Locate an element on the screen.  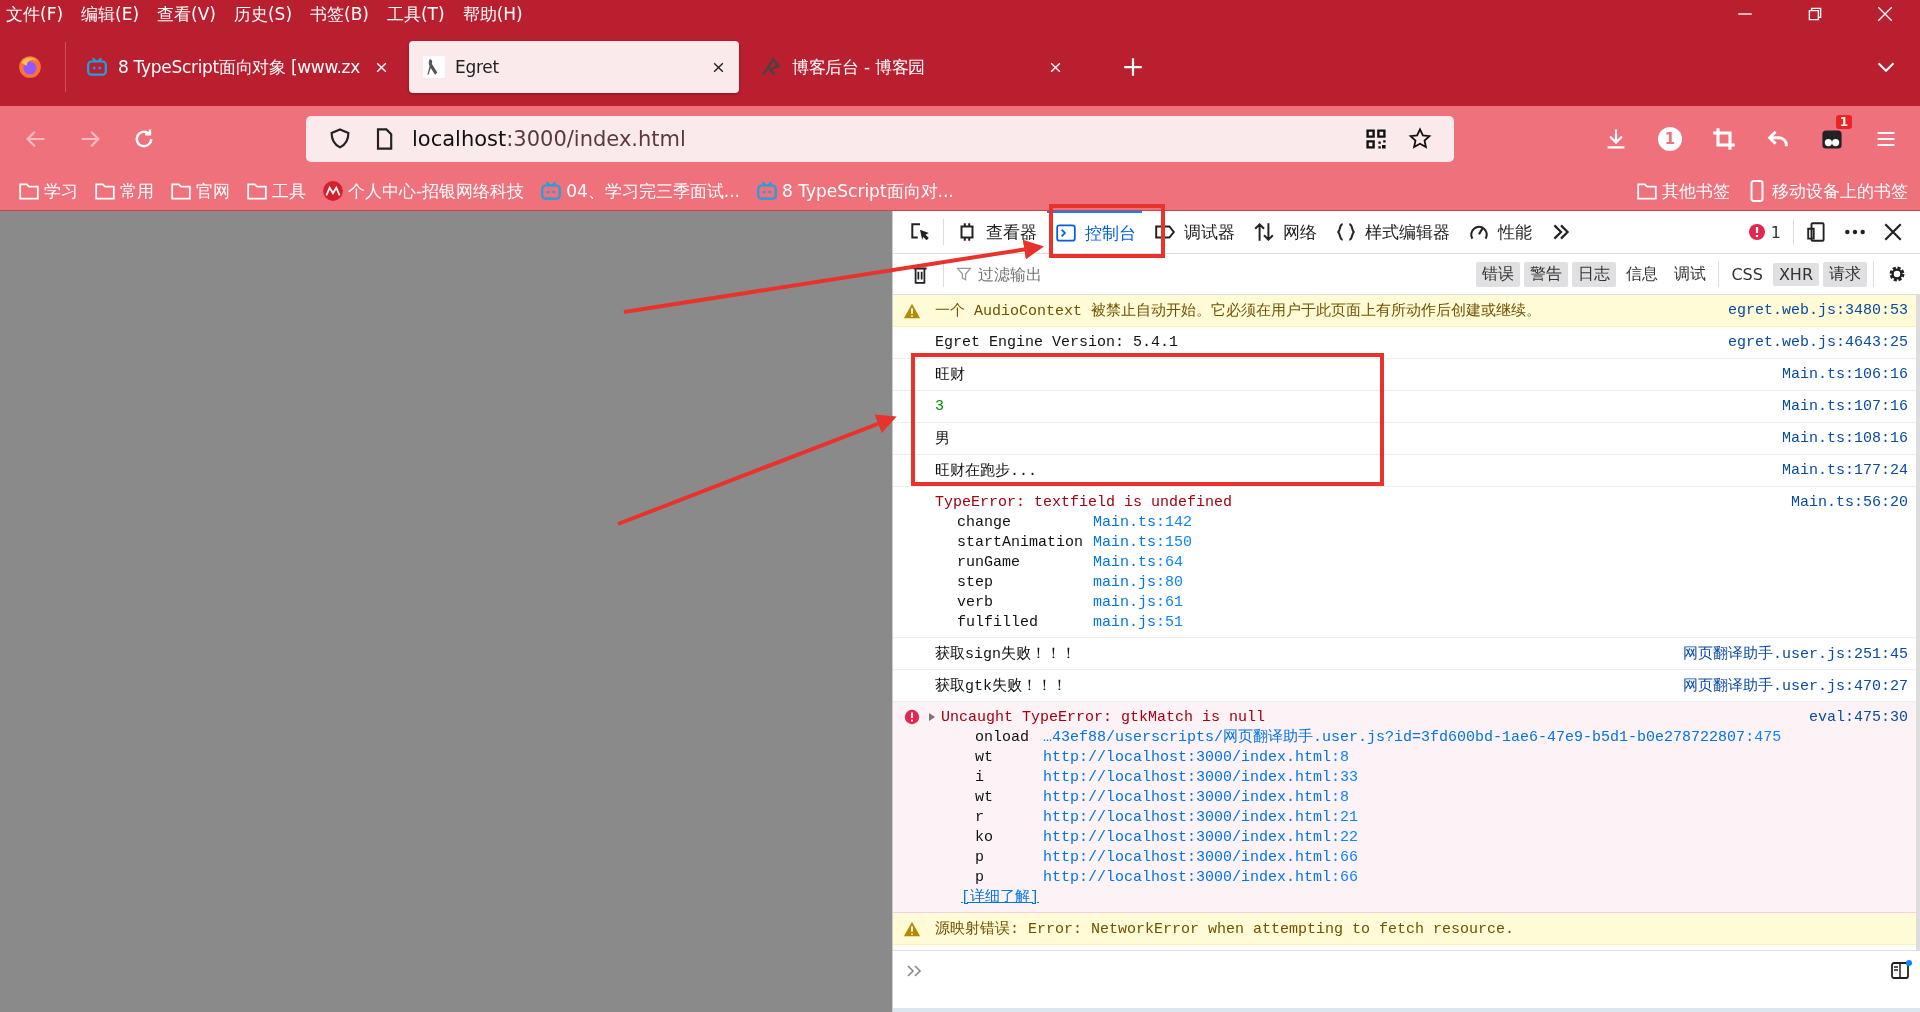
source-link: Main.ts:106:16 is located at coordinates (1844, 374).